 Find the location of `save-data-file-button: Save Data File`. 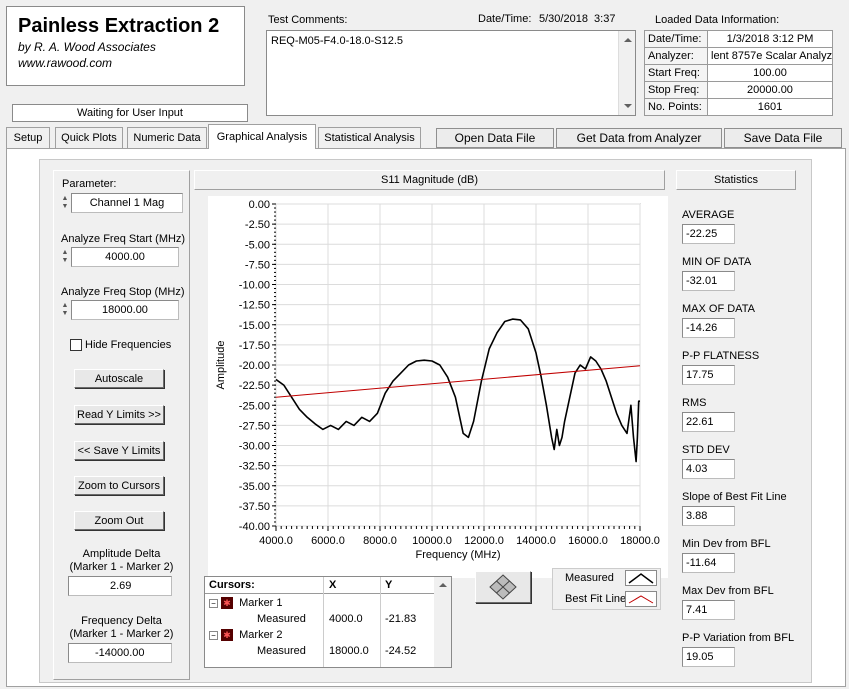

save-data-file-button: Save Data File is located at coordinates (783, 138).